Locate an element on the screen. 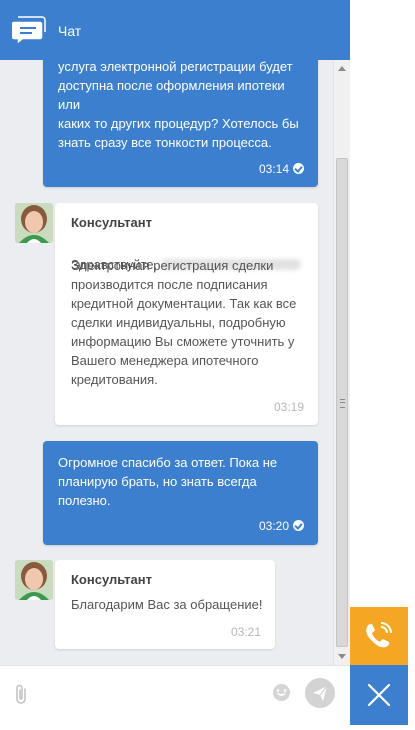 This screenshot has width=415, height=730. message-time: 03:21 is located at coordinates (245, 632).